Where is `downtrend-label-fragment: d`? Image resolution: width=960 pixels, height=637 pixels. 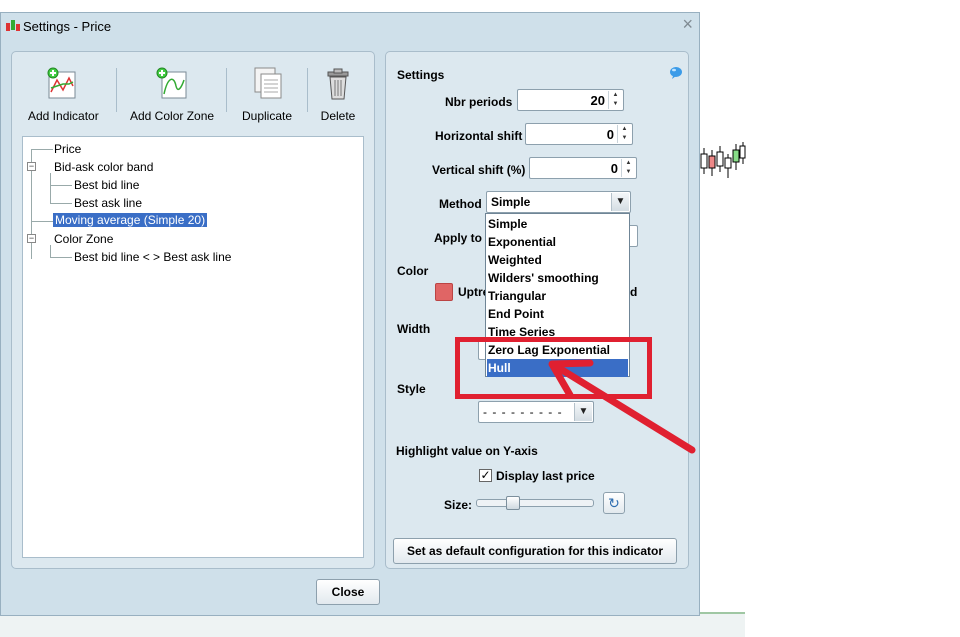 downtrend-label-fragment: d is located at coordinates (634, 292).